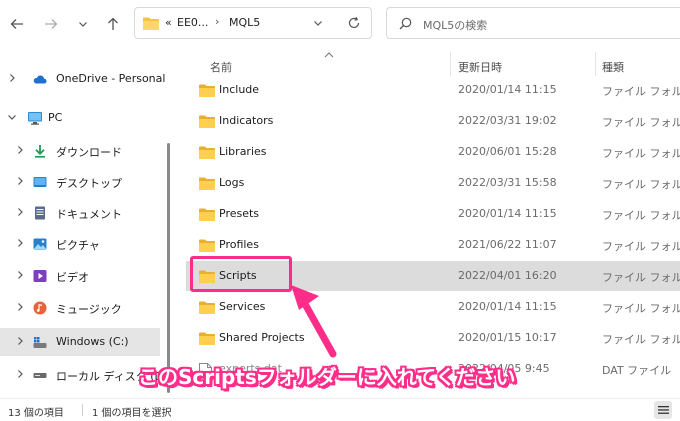 The image size is (680, 421). What do you see at coordinates (168, 268) in the screenshot?
I see `sidebar-scrollbar` at bounding box center [168, 268].